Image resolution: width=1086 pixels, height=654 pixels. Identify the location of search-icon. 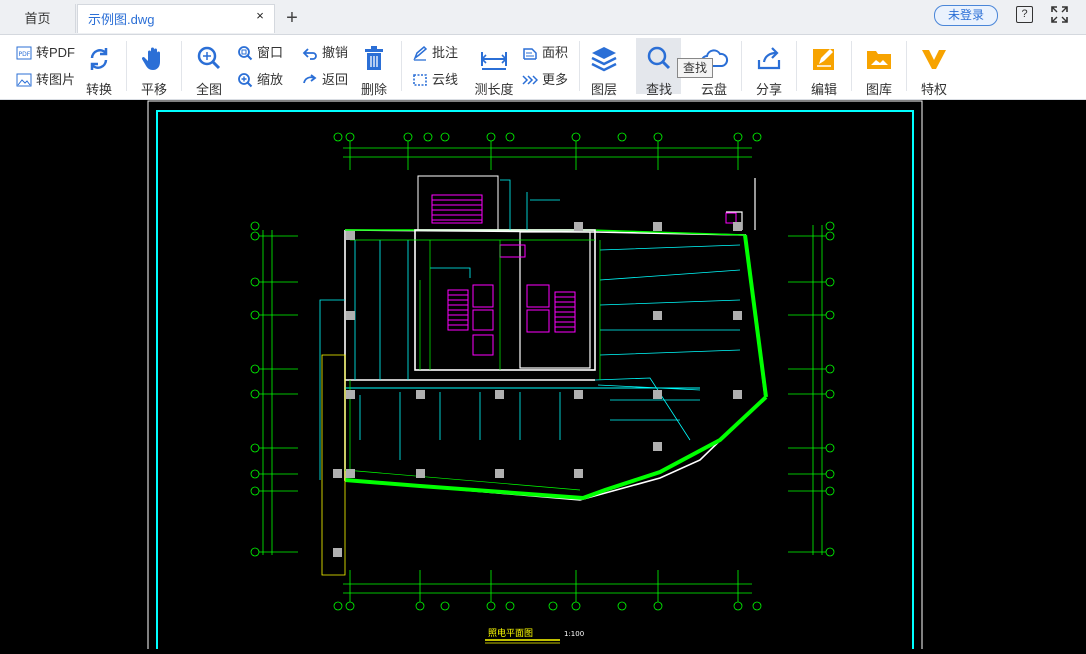
(659, 58).